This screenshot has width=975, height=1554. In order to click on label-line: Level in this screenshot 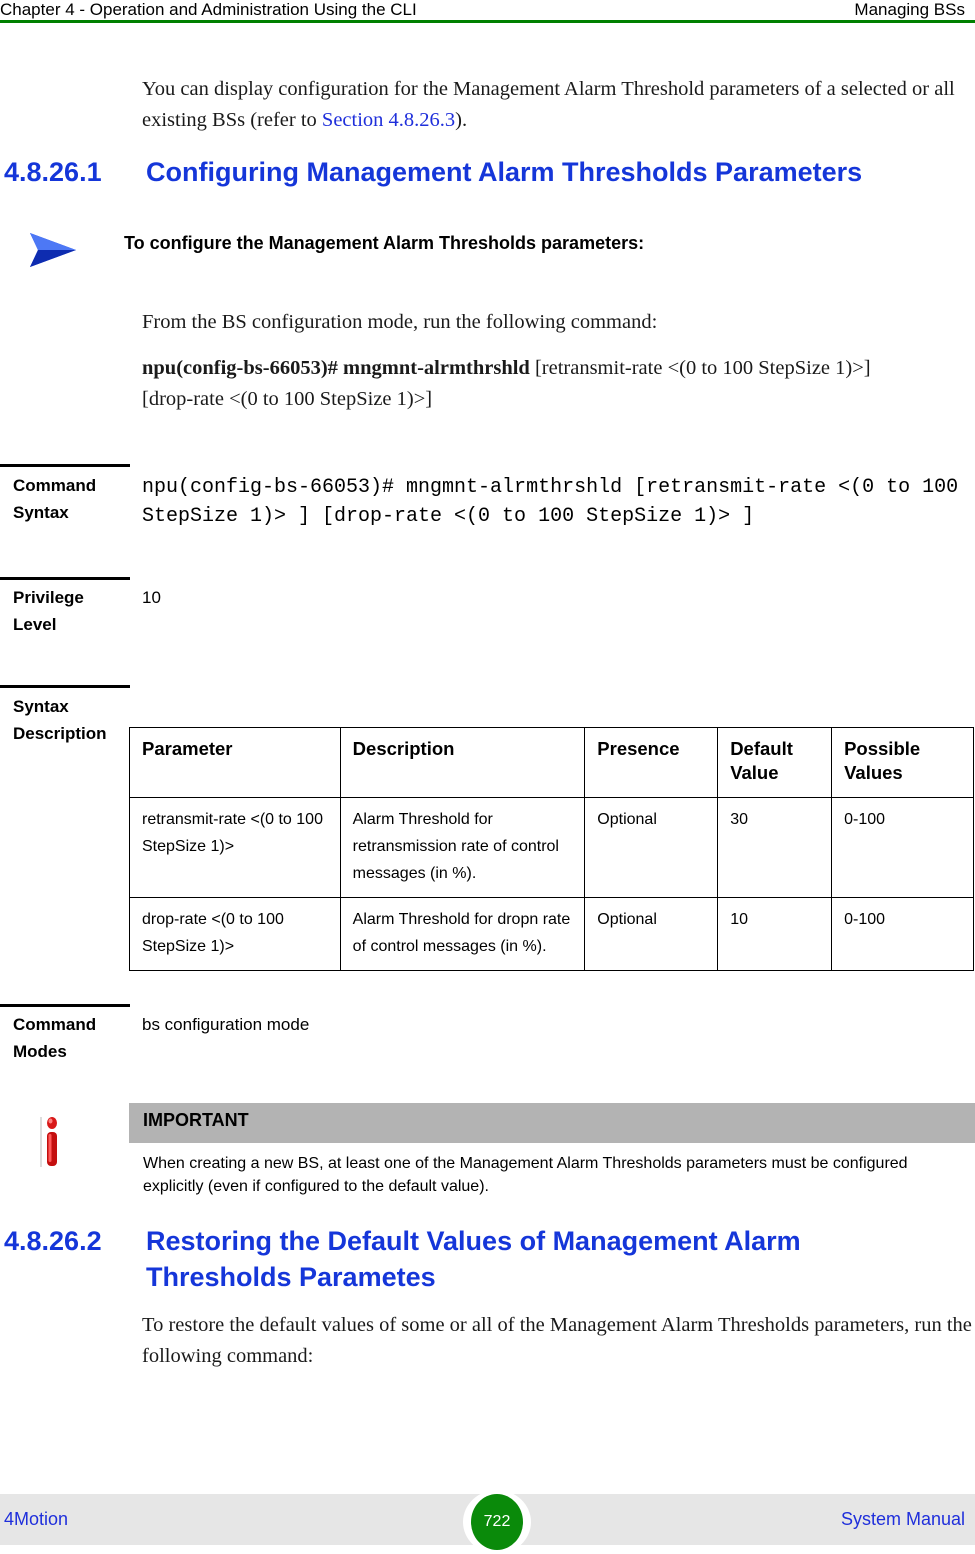, I will do `click(35, 624)`.